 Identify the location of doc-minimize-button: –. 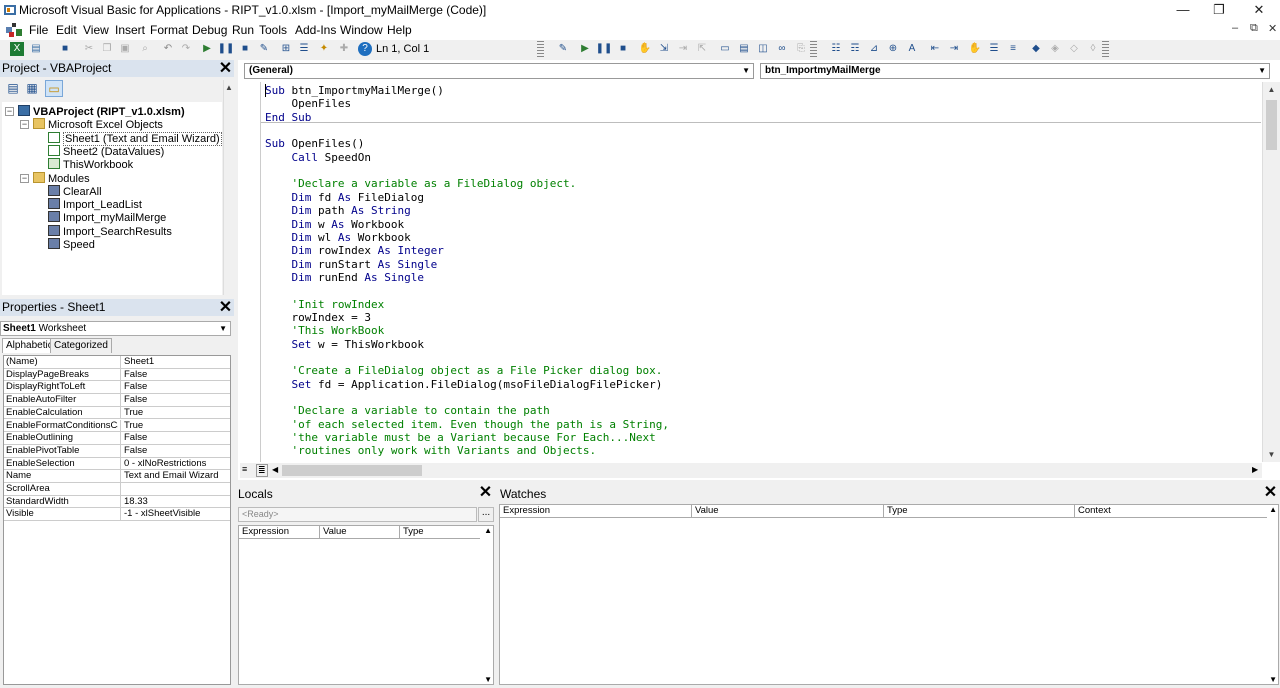
(1235, 28).